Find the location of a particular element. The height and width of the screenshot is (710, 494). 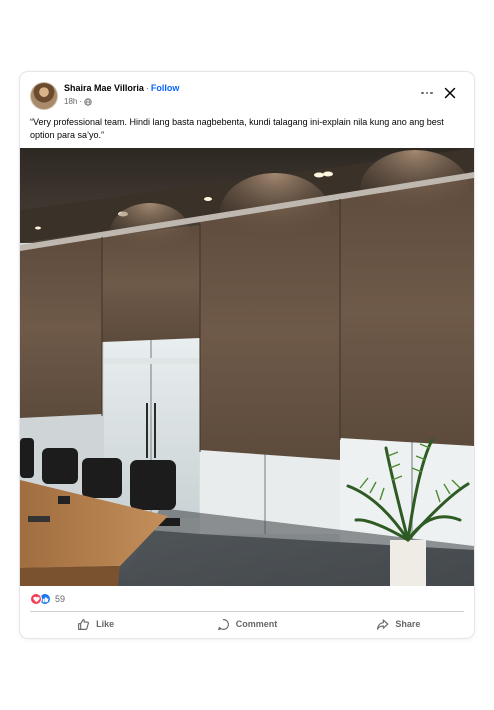

author-line: Shaira Mae Villoria · Follow is located at coordinates (121, 88).